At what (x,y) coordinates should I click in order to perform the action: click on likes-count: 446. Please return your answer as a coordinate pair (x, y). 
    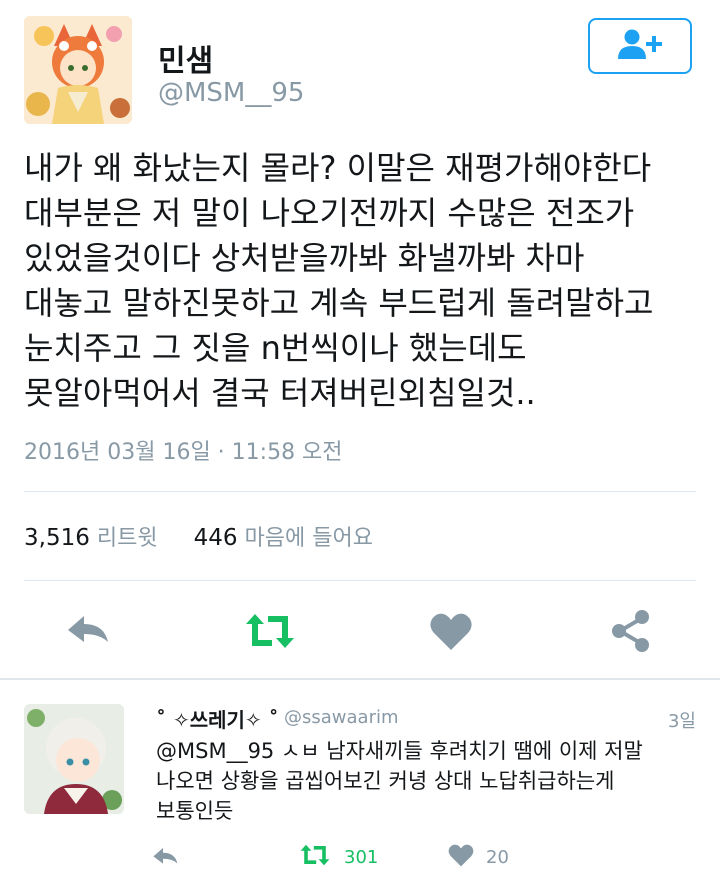
    Looking at the image, I should click on (216, 538).